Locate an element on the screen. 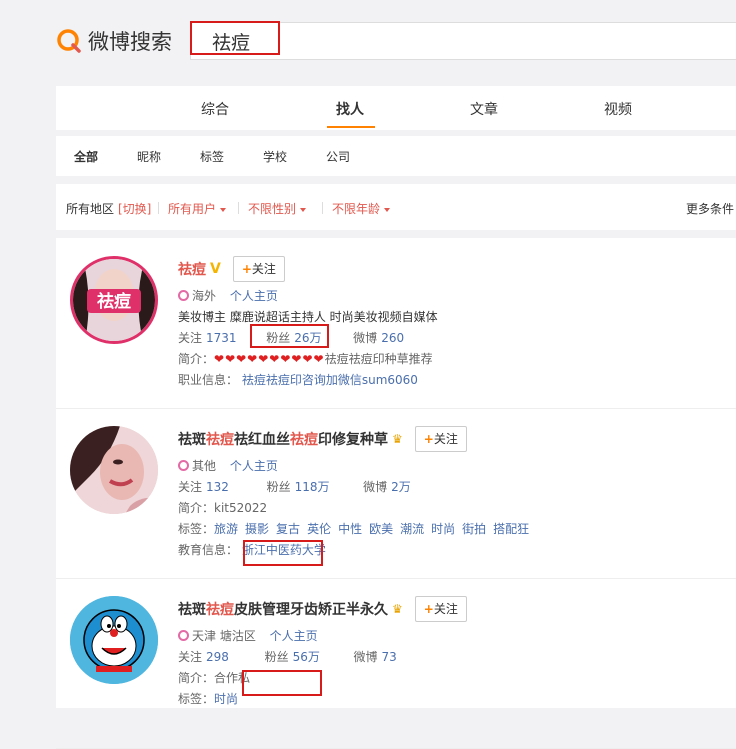 The width and height of the screenshot is (736, 749). intro-line: 简介：合作私 is located at coordinates (322, 678).